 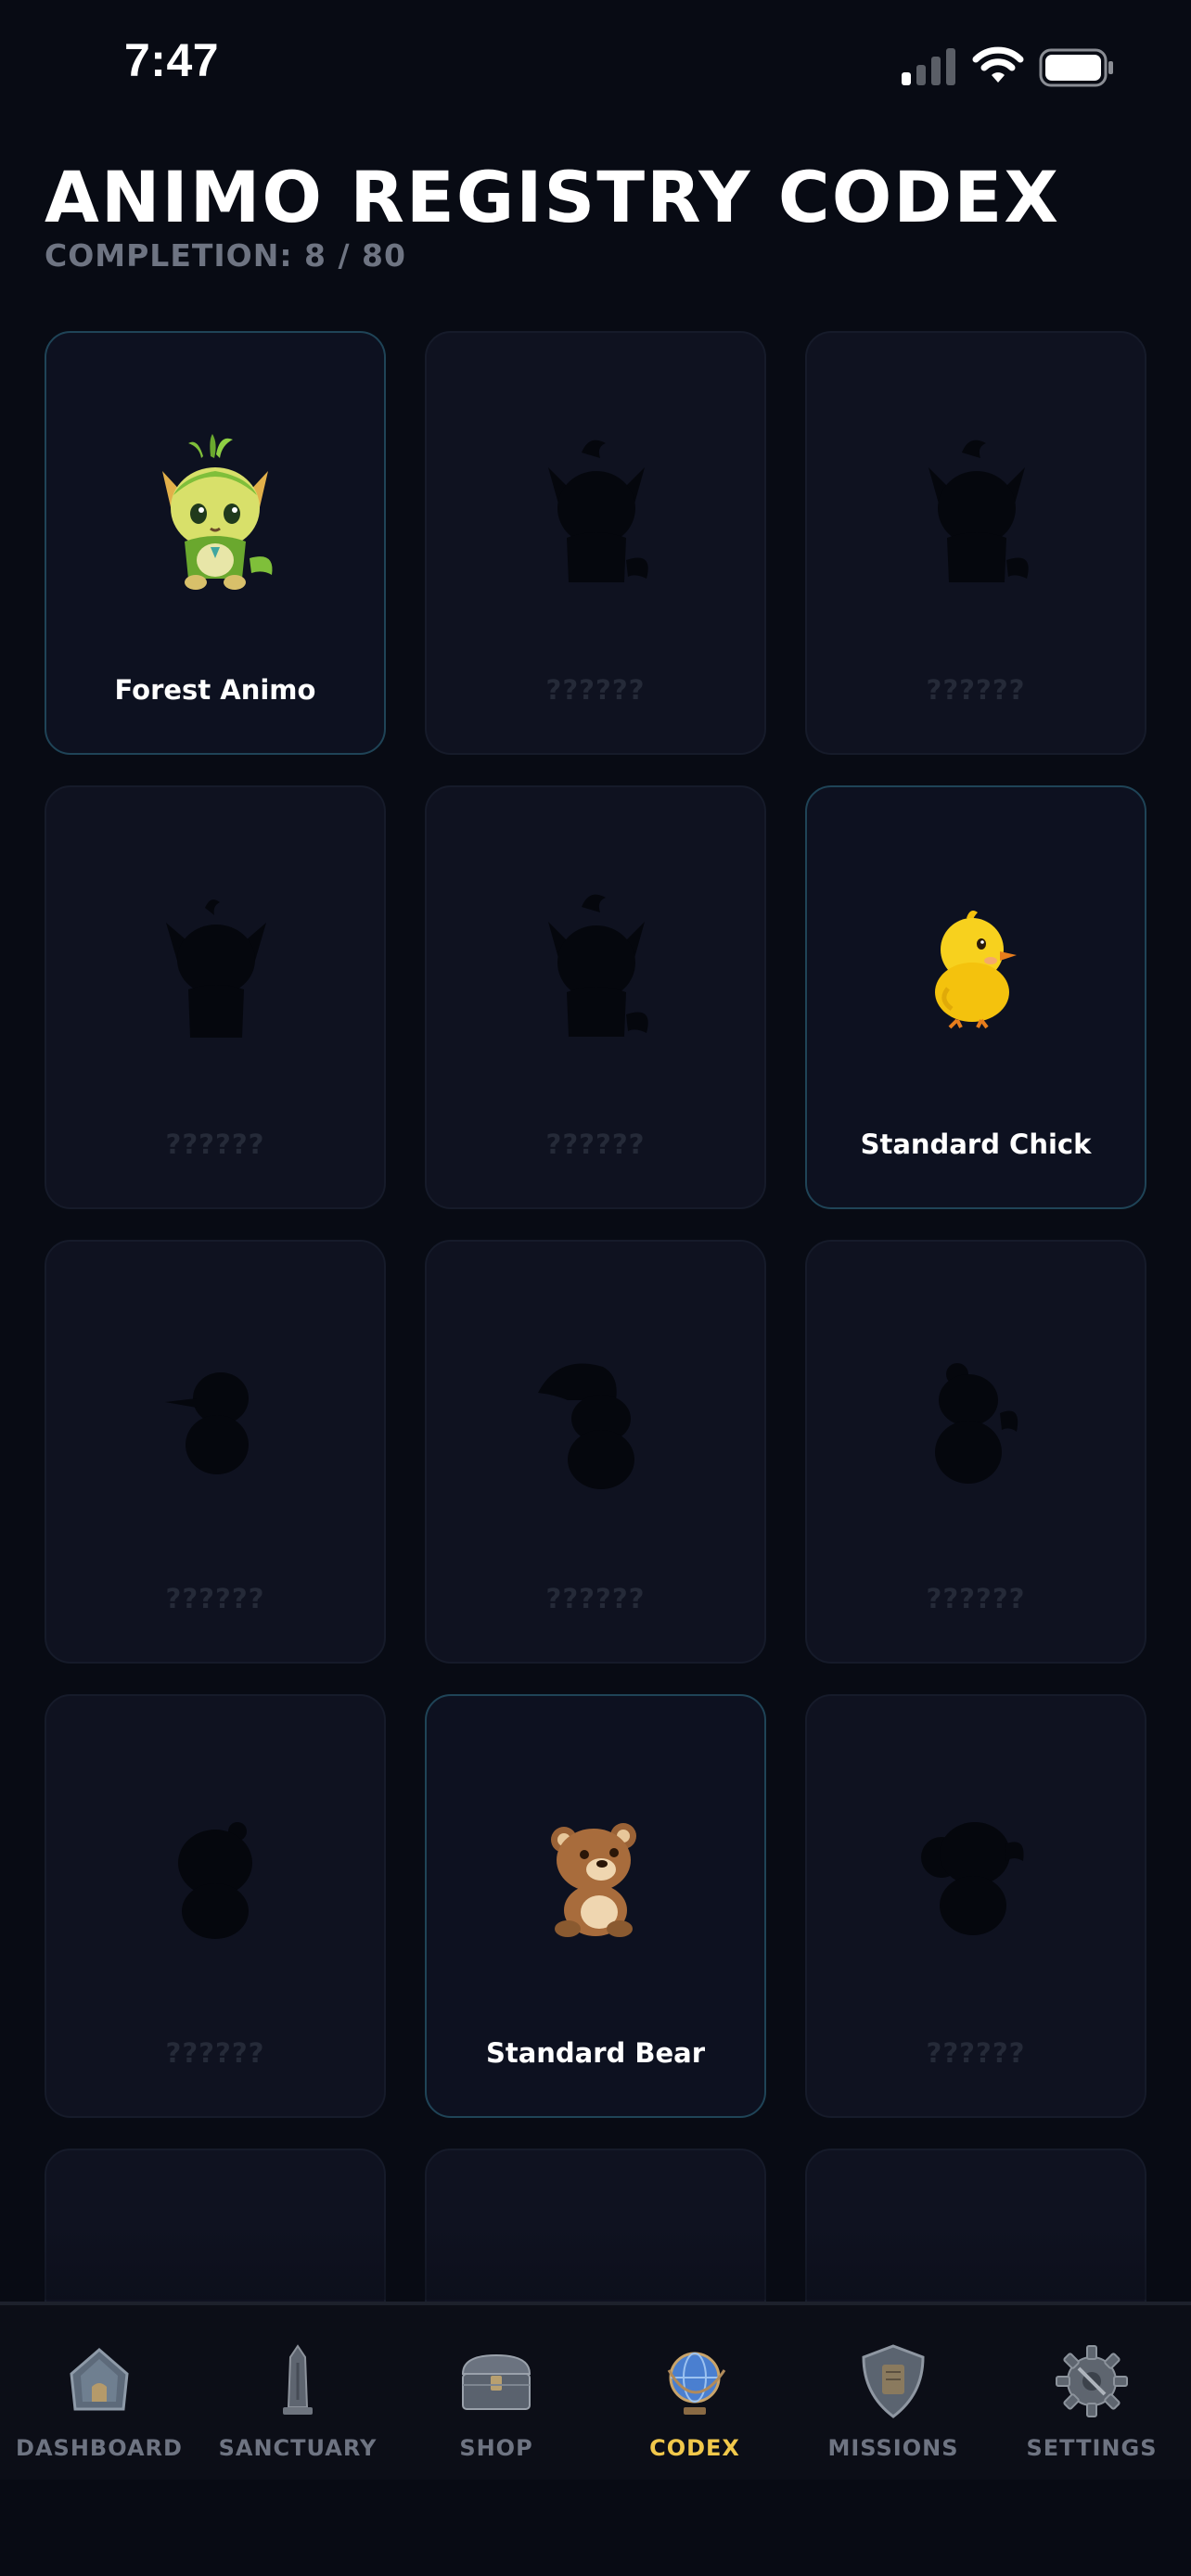 What do you see at coordinates (225, 256) in the screenshot?
I see `completion-counter: COMPLETION: 8 / 80` at bounding box center [225, 256].